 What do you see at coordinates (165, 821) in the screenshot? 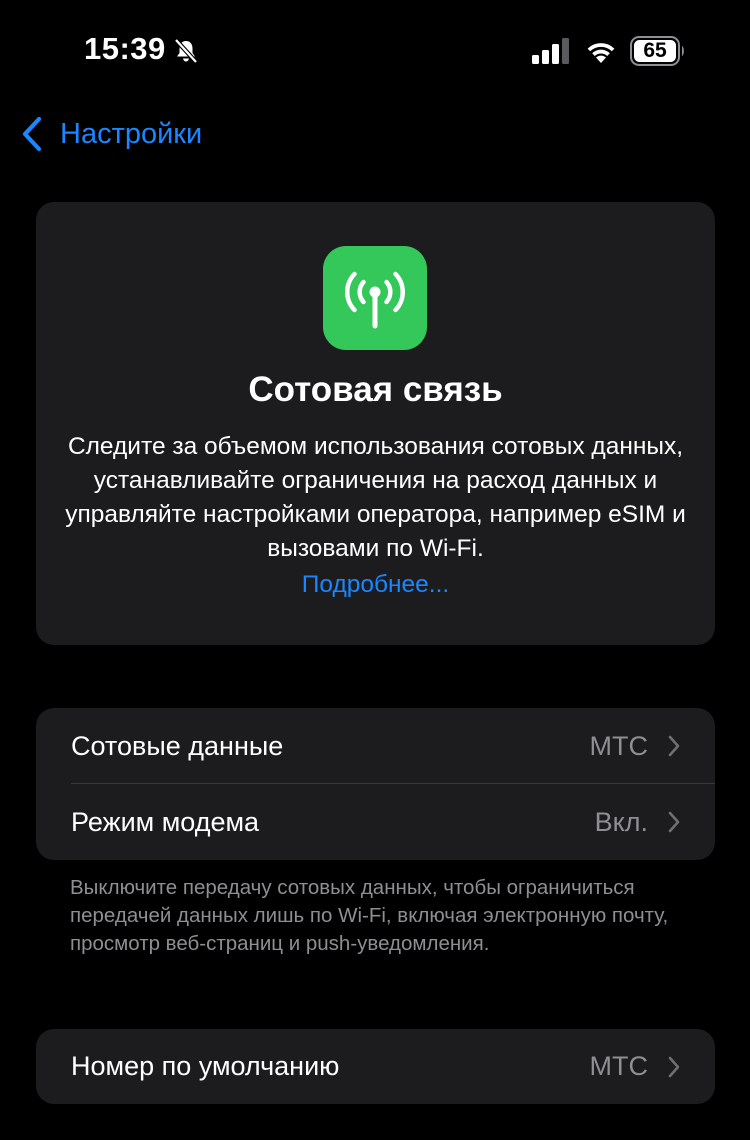
I see `row-label: Режим модема` at bounding box center [165, 821].